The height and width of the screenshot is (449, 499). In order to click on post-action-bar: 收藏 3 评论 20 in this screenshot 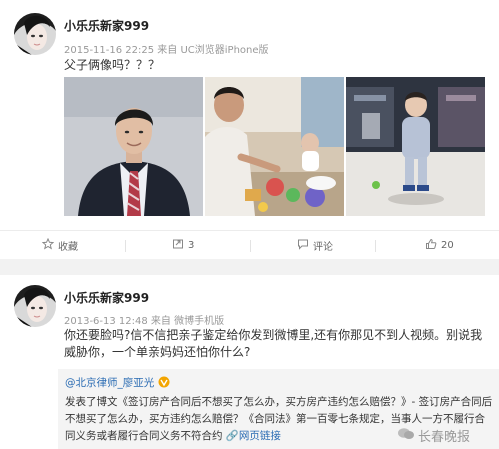, I will do `click(249, 244)`.